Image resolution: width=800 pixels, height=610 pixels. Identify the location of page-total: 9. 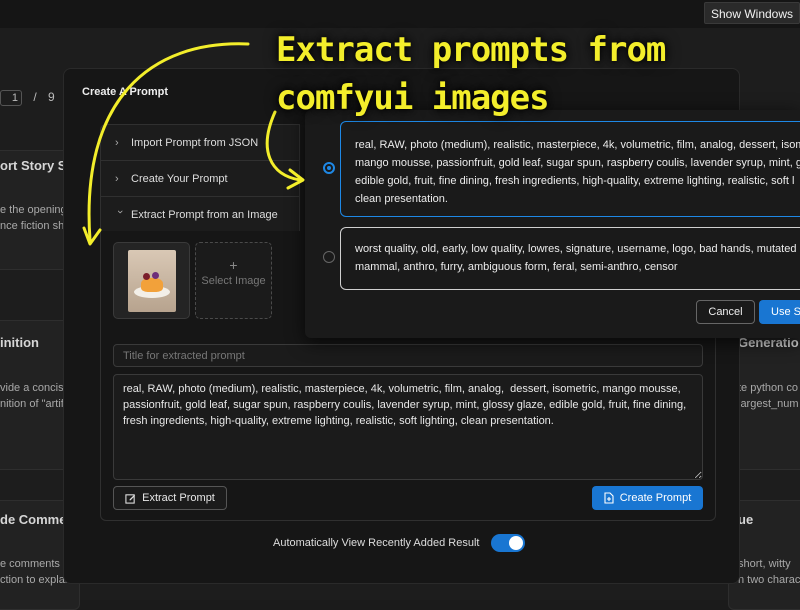
(51, 97).